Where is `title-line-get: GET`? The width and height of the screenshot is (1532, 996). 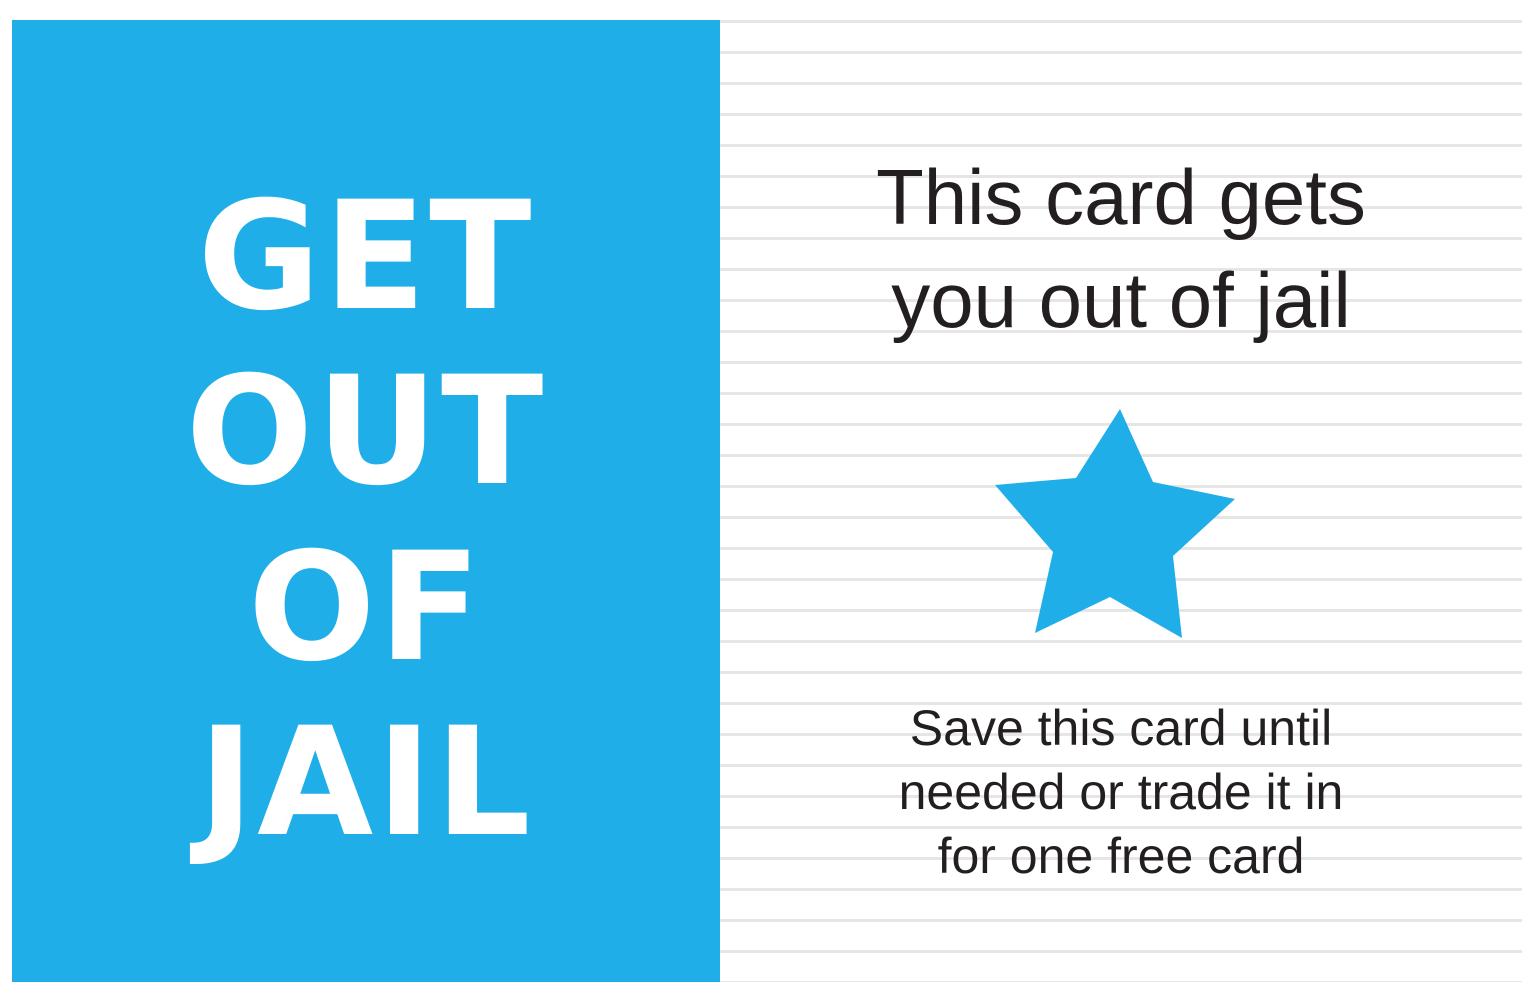 title-line-get: GET is located at coordinates (366, 257).